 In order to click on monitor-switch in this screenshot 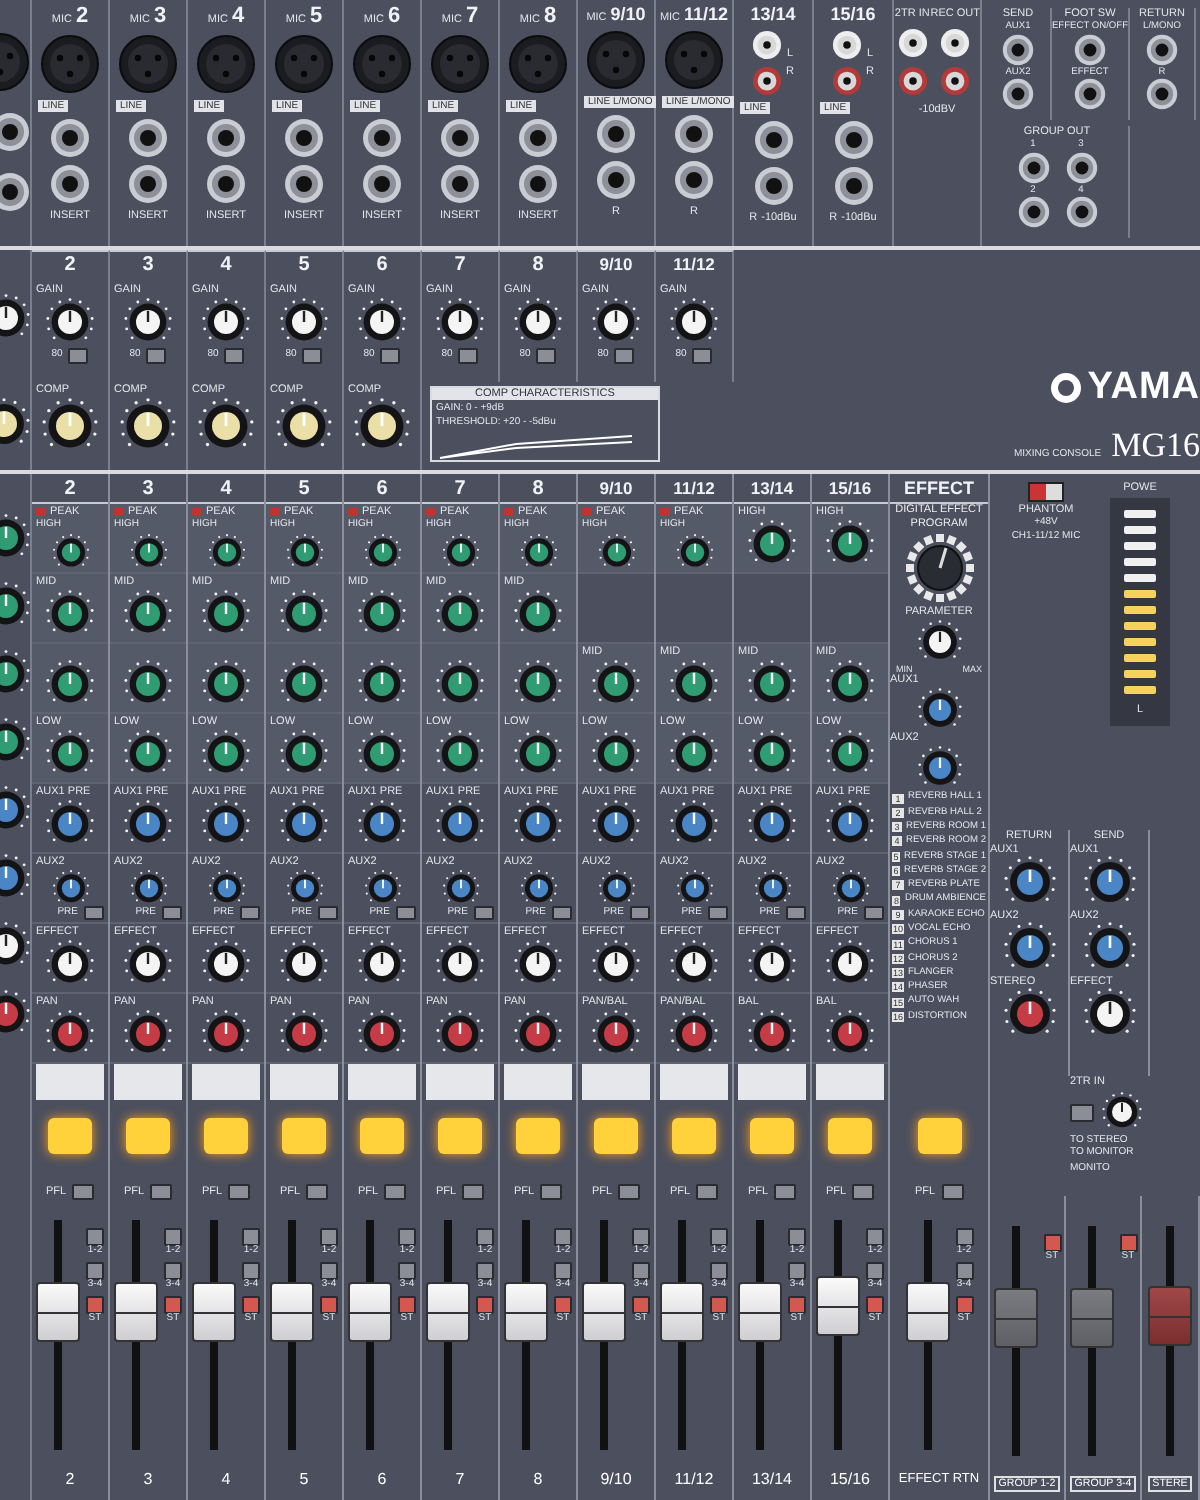, I will do `click(1082, 1112)`.